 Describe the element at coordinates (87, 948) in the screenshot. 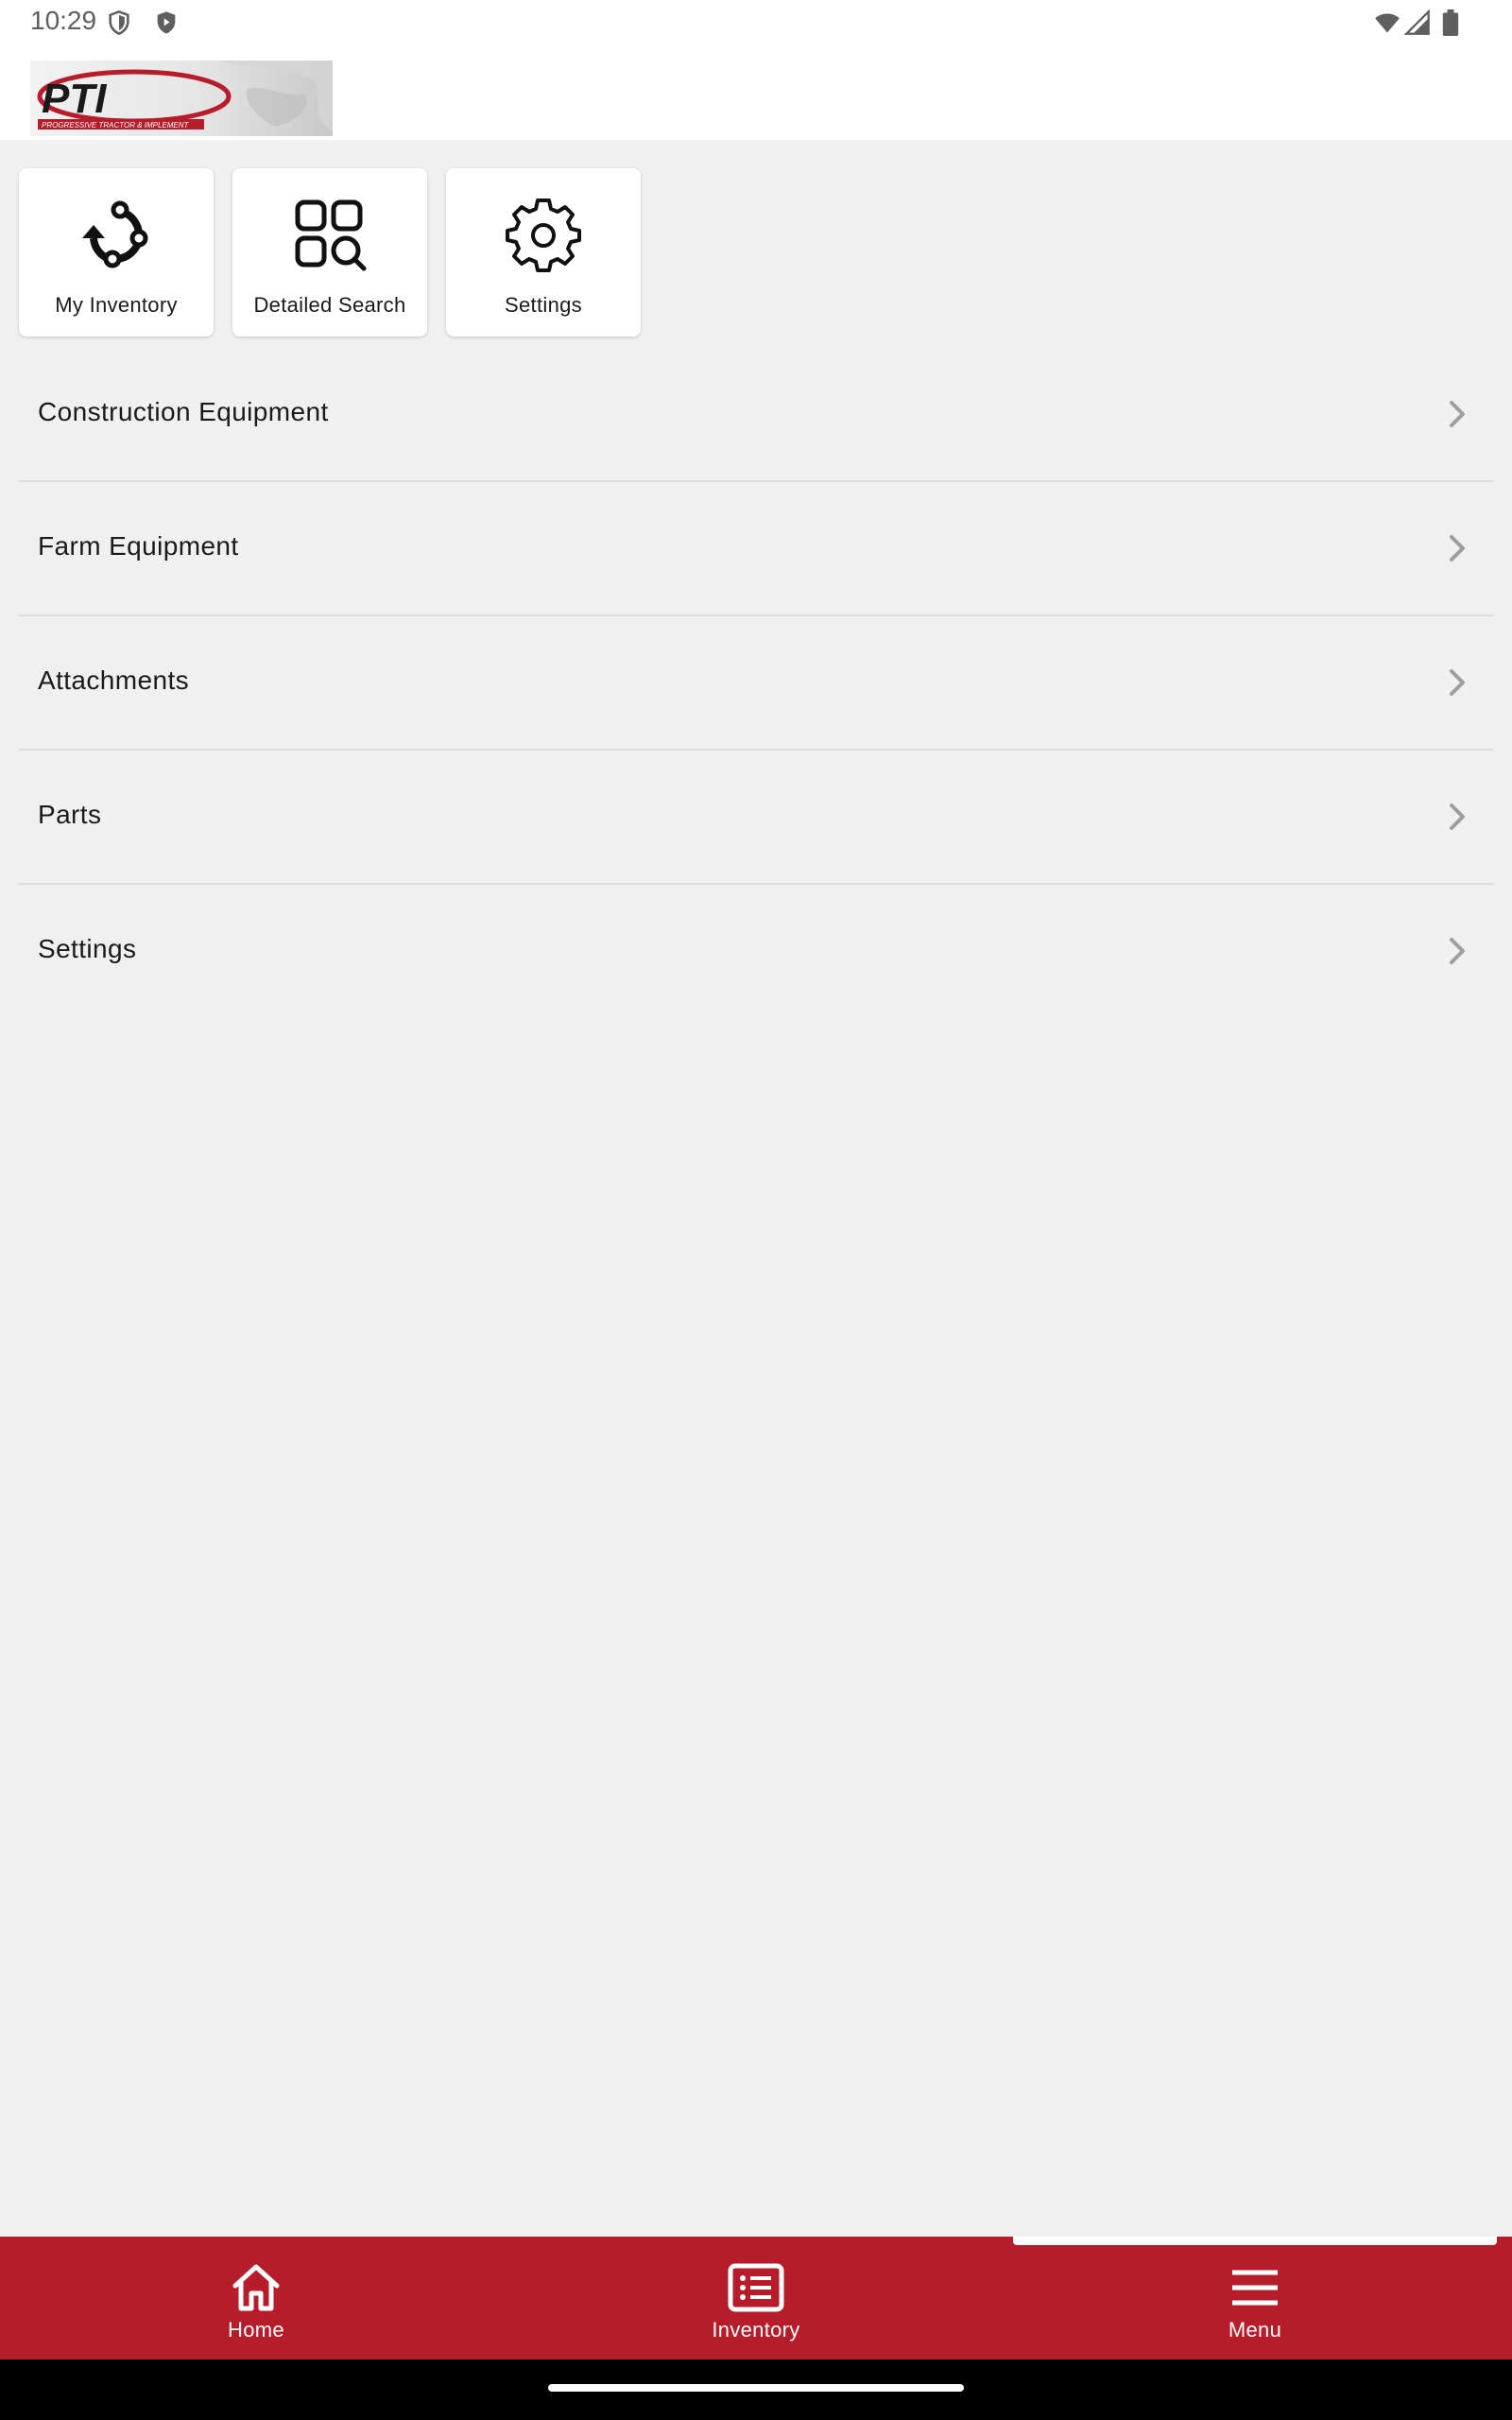

I see `category-label: Settings` at that location.